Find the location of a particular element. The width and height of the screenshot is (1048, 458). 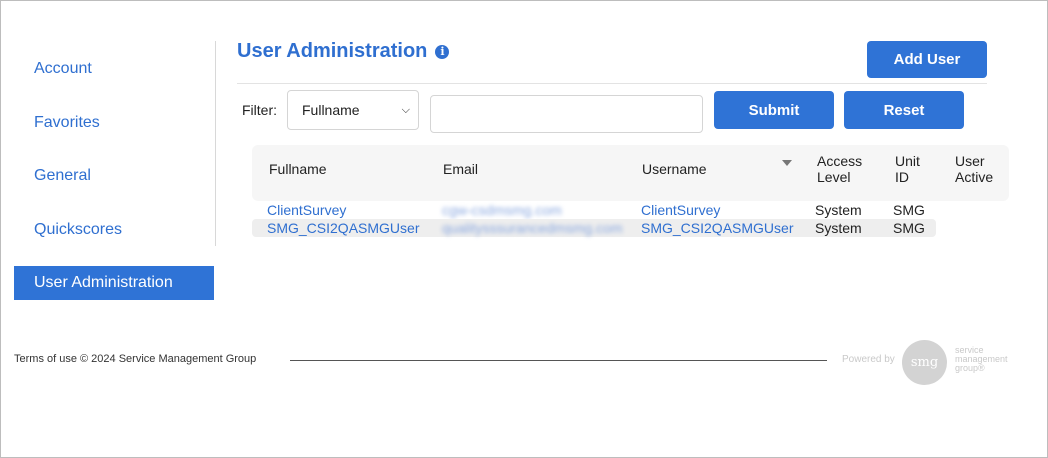

title-divider is located at coordinates (612, 83).